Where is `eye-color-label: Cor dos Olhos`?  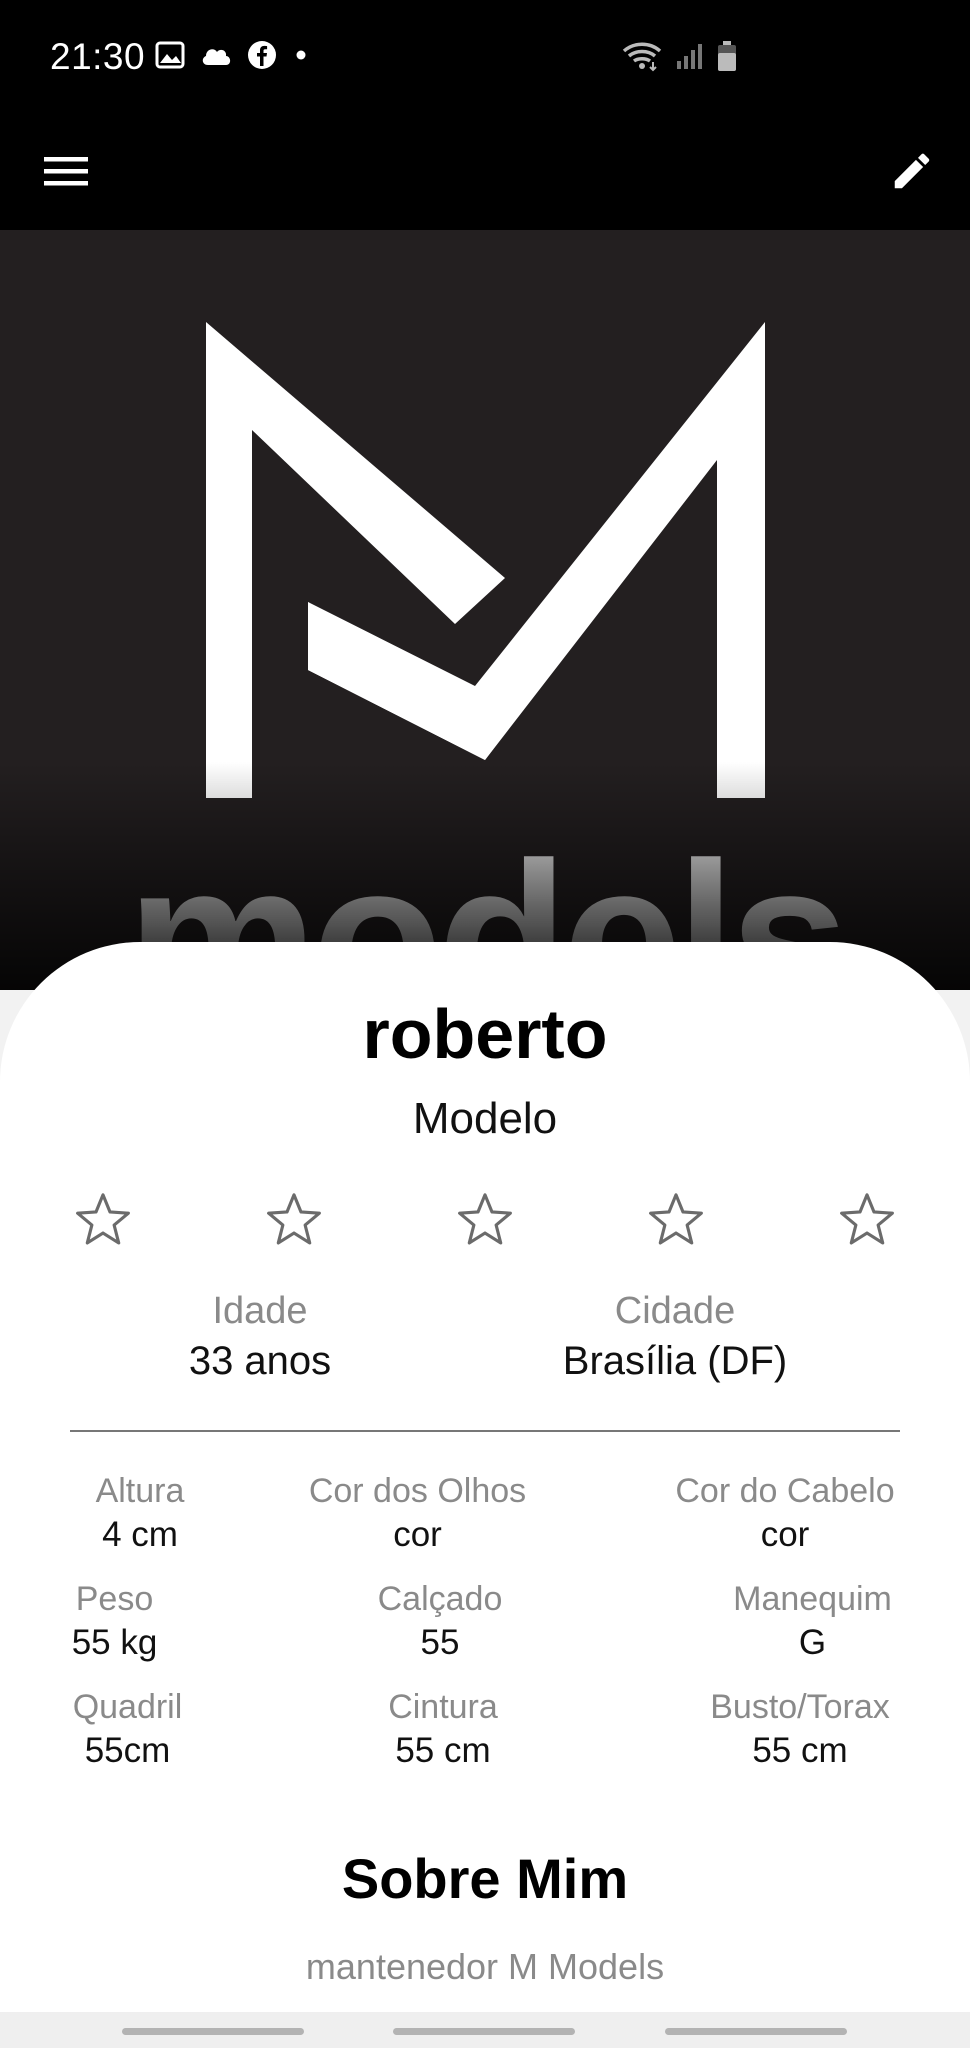 eye-color-label: Cor dos Olhos is located at coordinates (417, 1491).